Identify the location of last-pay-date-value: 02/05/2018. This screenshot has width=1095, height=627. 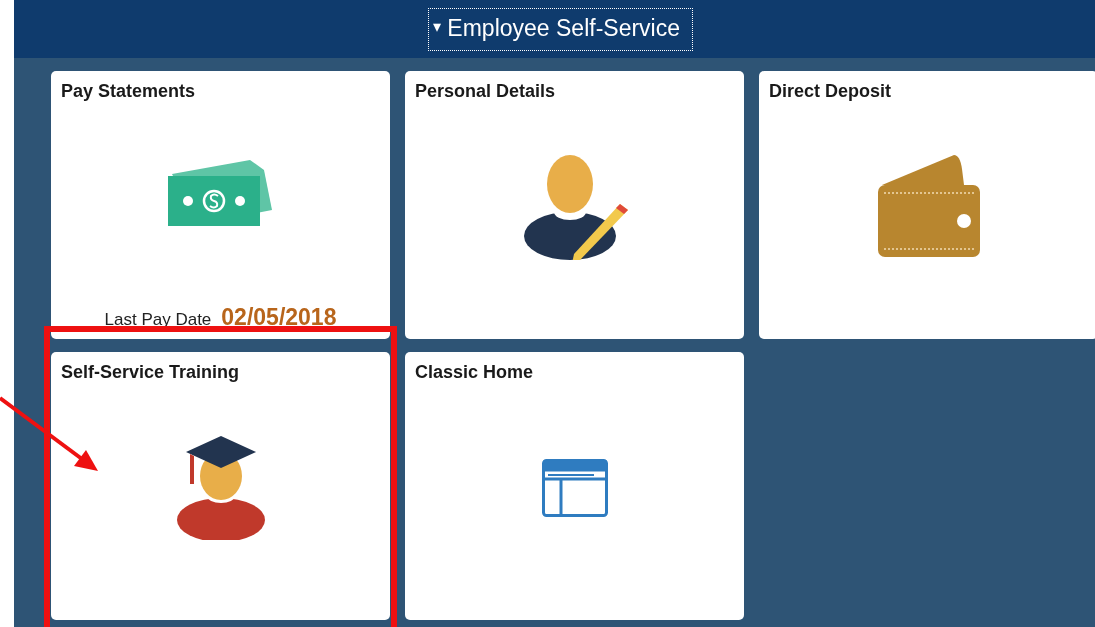
(279, 317).